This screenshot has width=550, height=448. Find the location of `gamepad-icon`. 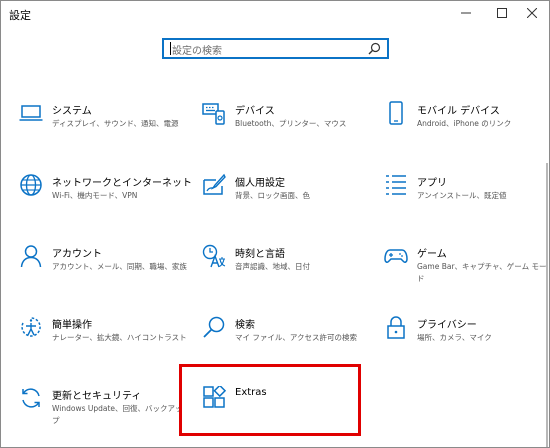

gamepad-icon is located at coordinates (396, 256).